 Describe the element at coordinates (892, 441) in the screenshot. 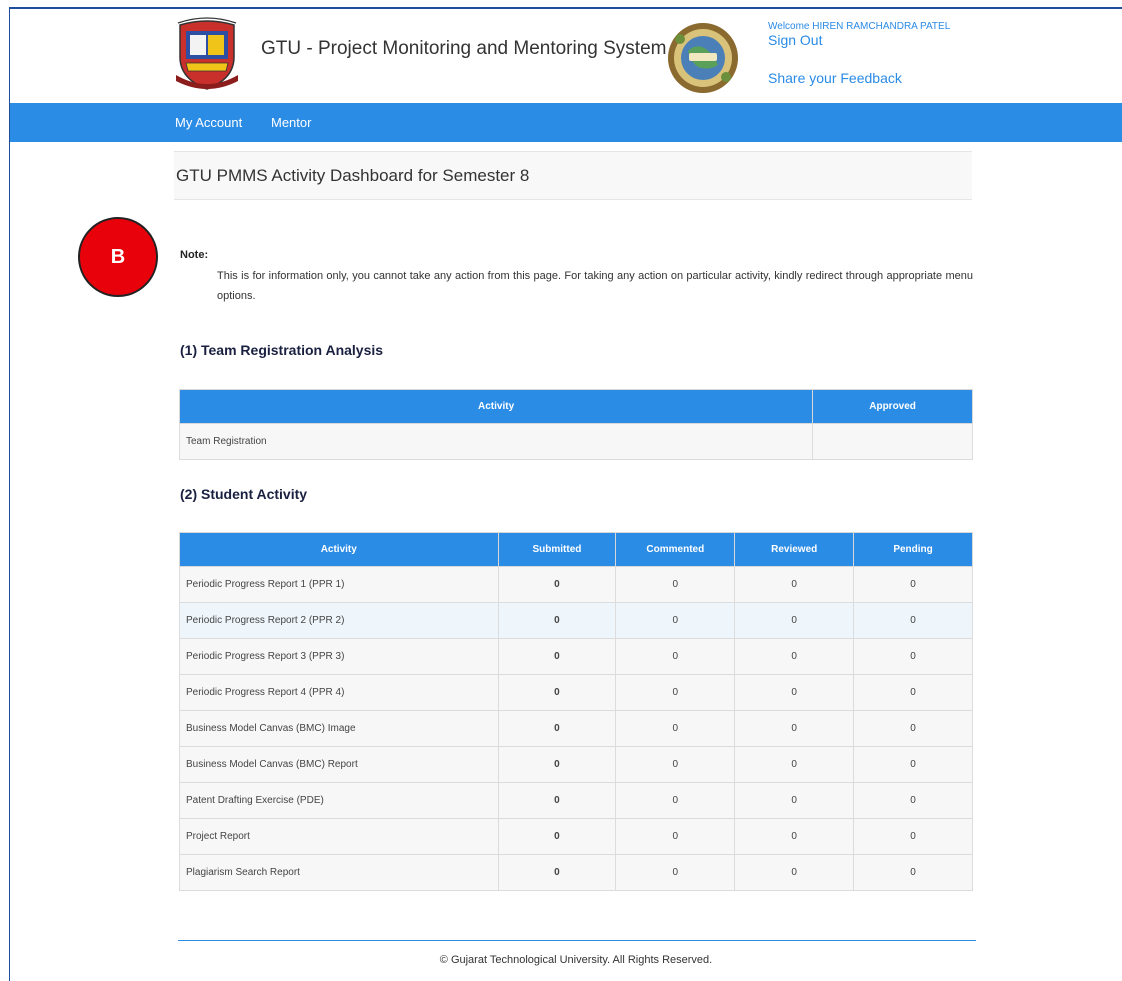

I see `approved-cell` at that location.